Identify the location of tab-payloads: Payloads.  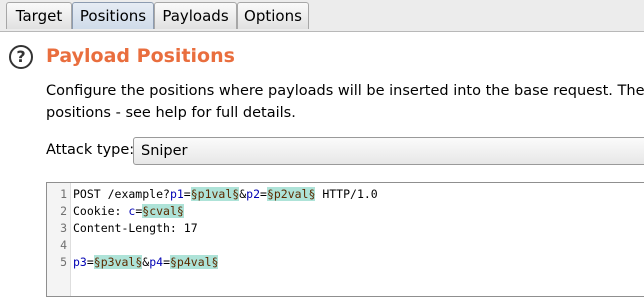
(195, 15).